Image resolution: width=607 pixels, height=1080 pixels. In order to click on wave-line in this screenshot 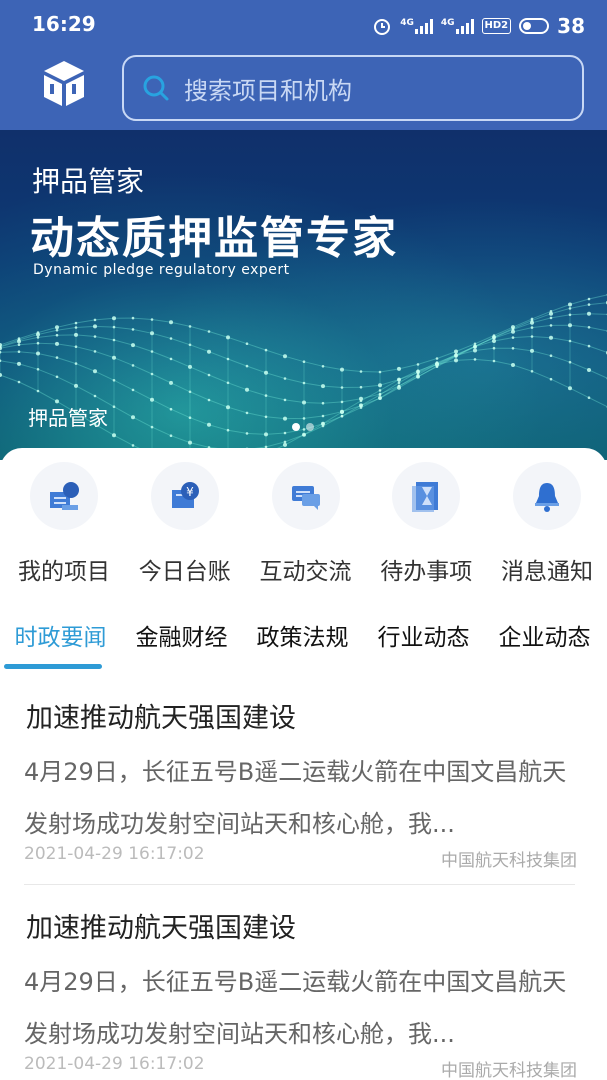, I will do `click(303, 333)`.